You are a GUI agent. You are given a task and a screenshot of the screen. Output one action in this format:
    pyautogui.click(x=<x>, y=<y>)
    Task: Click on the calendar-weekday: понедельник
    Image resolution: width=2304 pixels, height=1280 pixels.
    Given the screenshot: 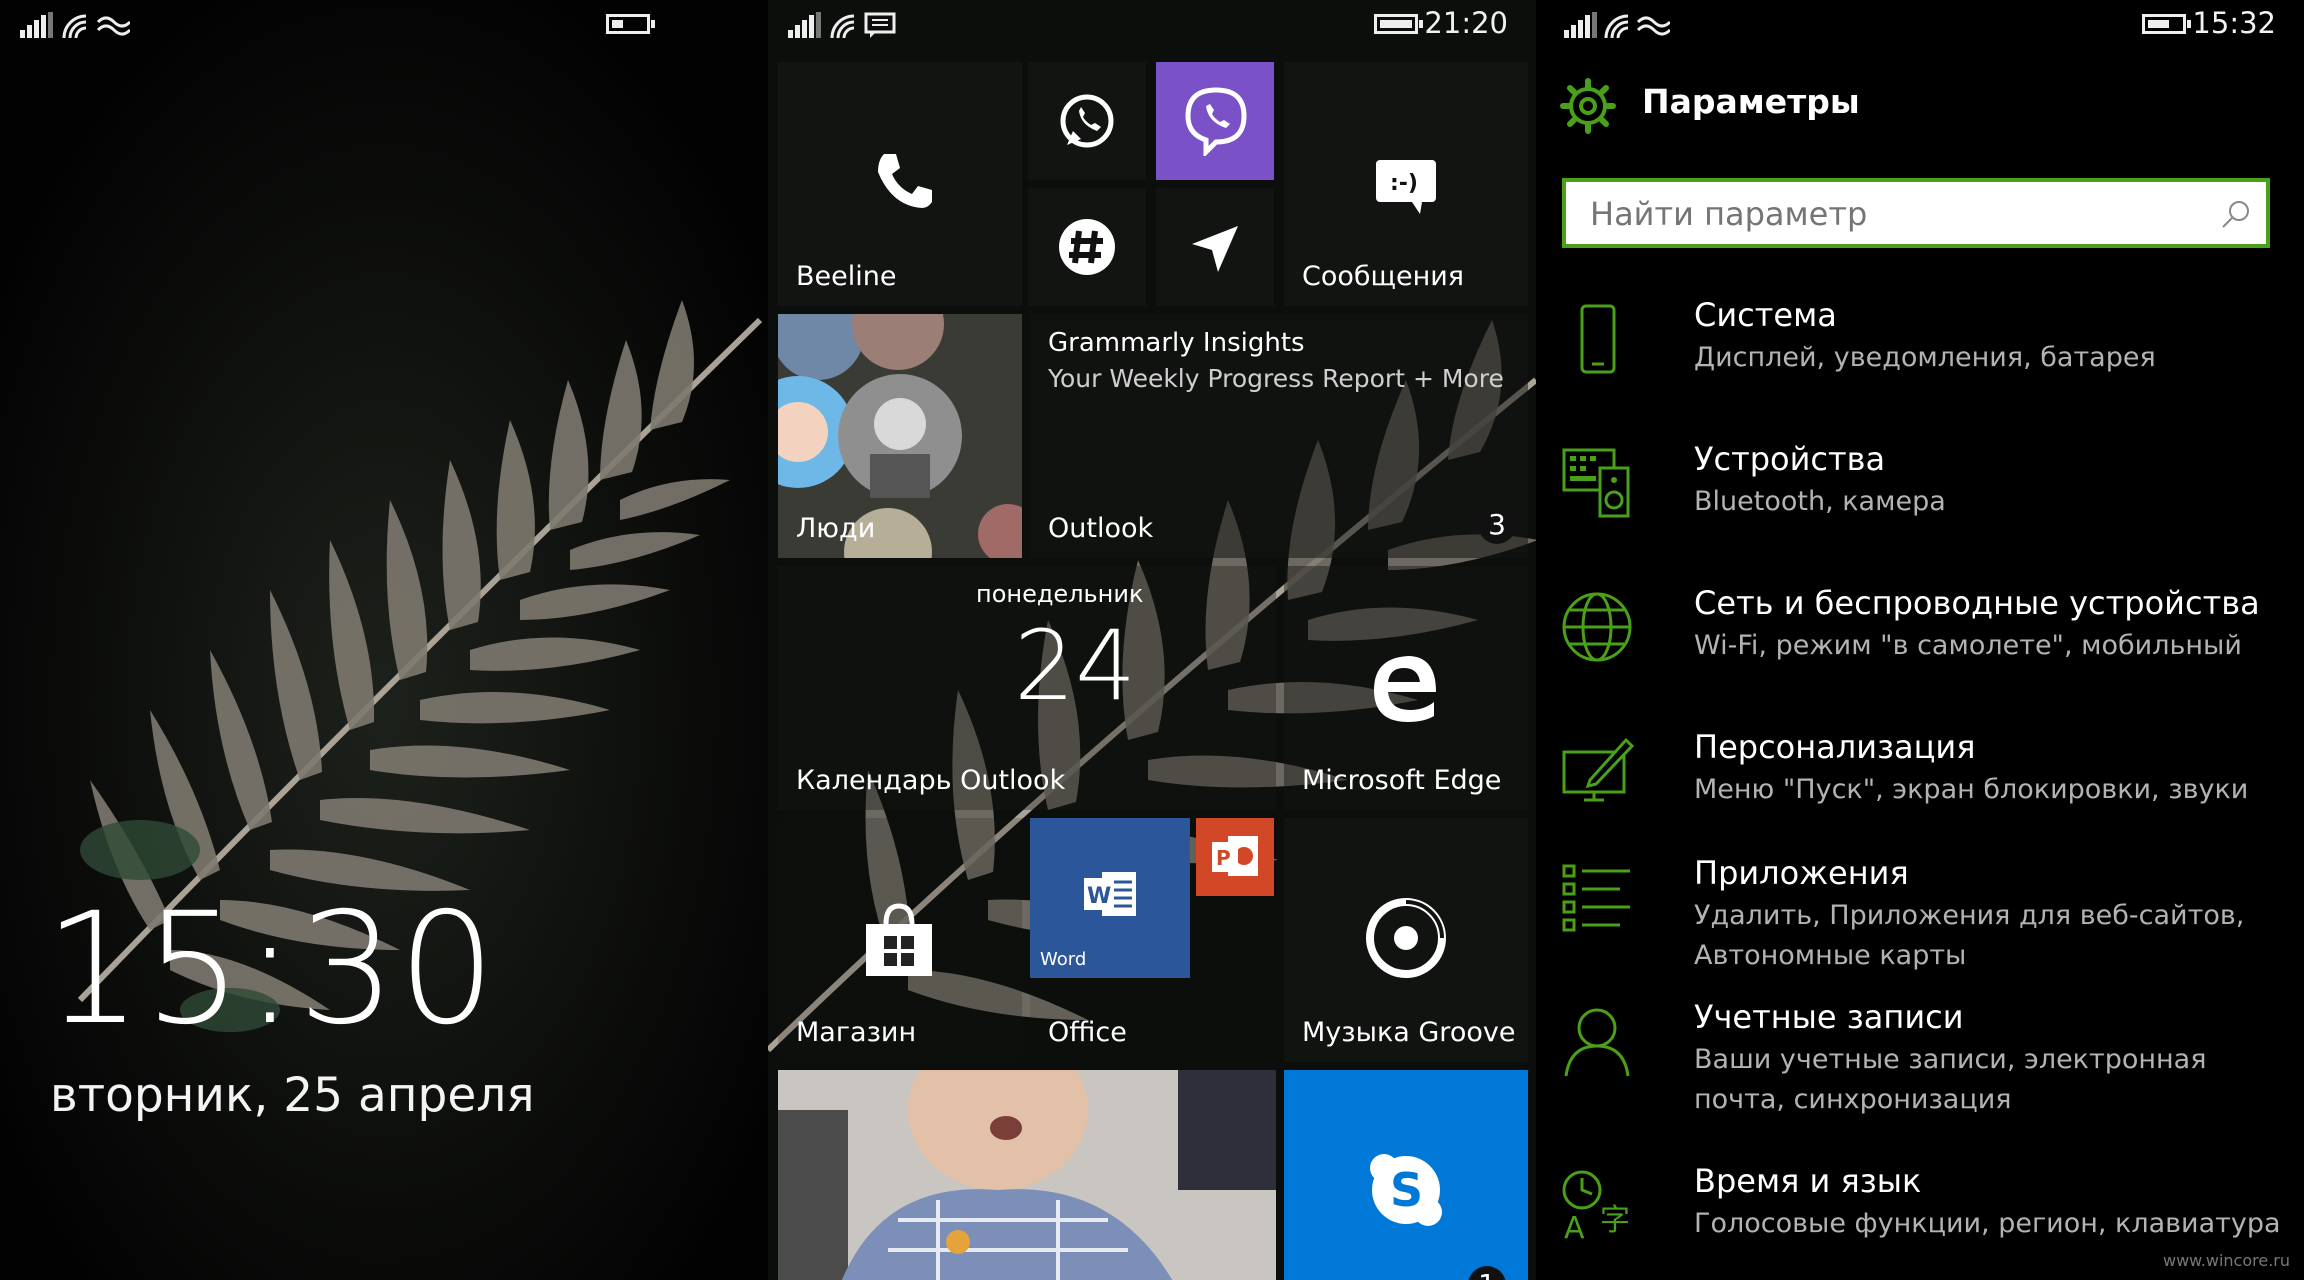 What is the action you would take?
    pyautogui.click(x=1060, y=594)
    